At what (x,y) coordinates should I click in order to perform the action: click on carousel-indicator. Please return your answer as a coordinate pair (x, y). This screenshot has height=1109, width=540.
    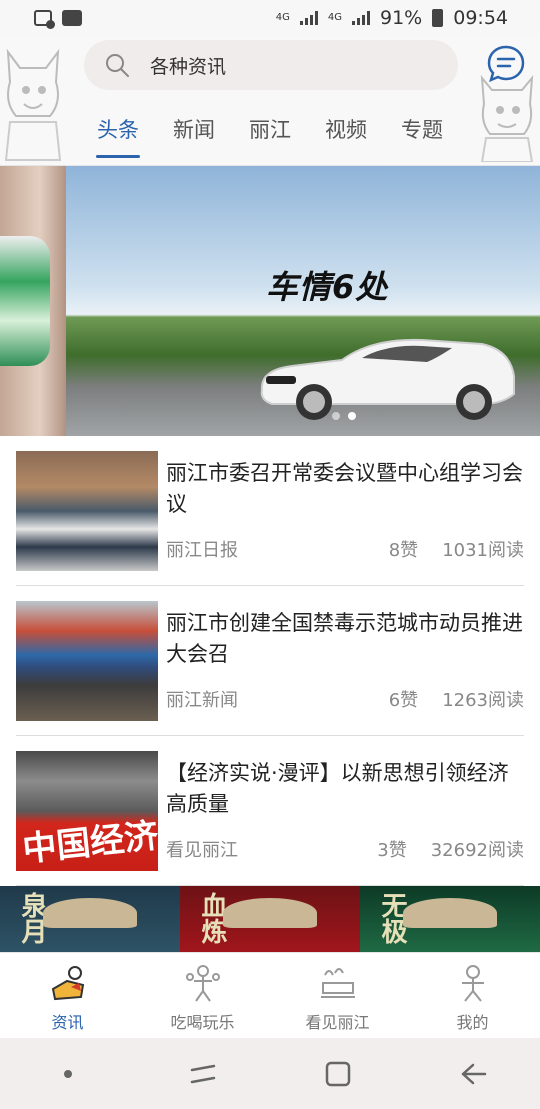
    Looking at the image, I should click on (344, 416).